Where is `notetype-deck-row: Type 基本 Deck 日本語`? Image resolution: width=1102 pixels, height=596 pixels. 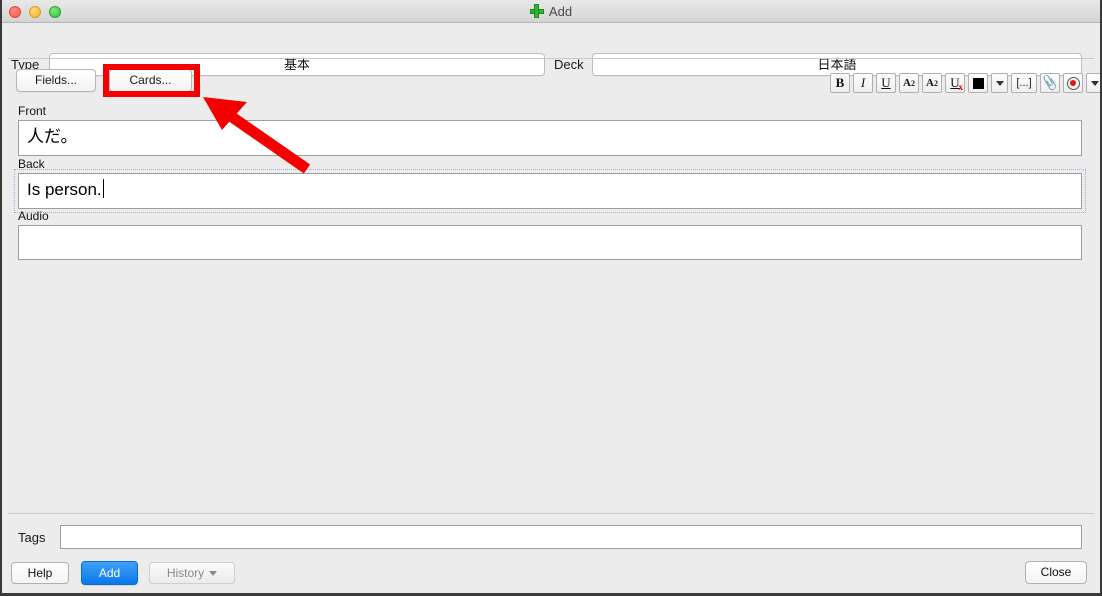 notetype-deck-row: Type 基本 Deck 日本語 is located at coordinates (551, 49).